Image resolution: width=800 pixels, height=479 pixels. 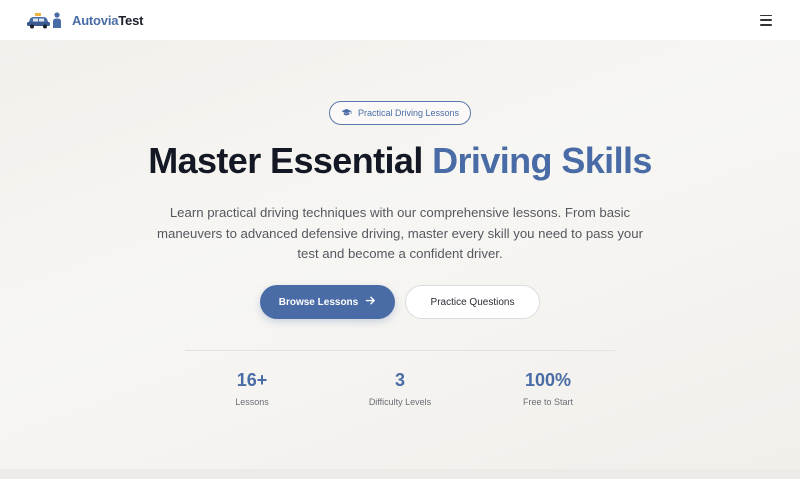 I want to click on stats-divider, so click(x=400, y=350).